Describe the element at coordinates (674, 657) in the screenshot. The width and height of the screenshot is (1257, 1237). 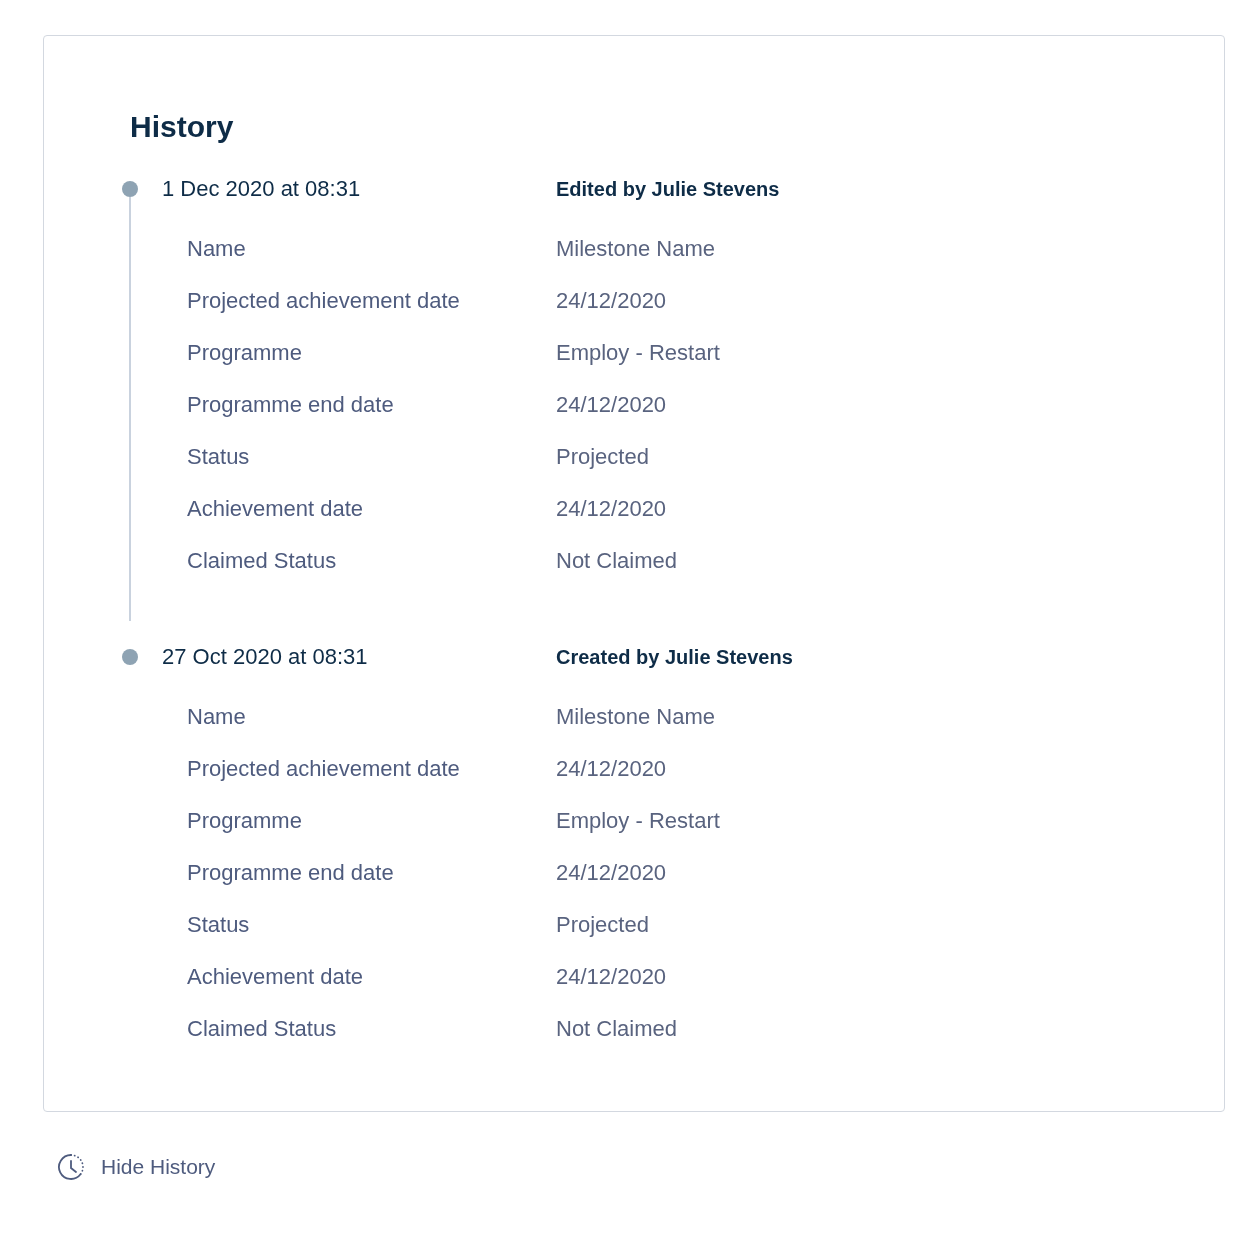
I see `entry-author: Created by Julie Stevens` at that location.